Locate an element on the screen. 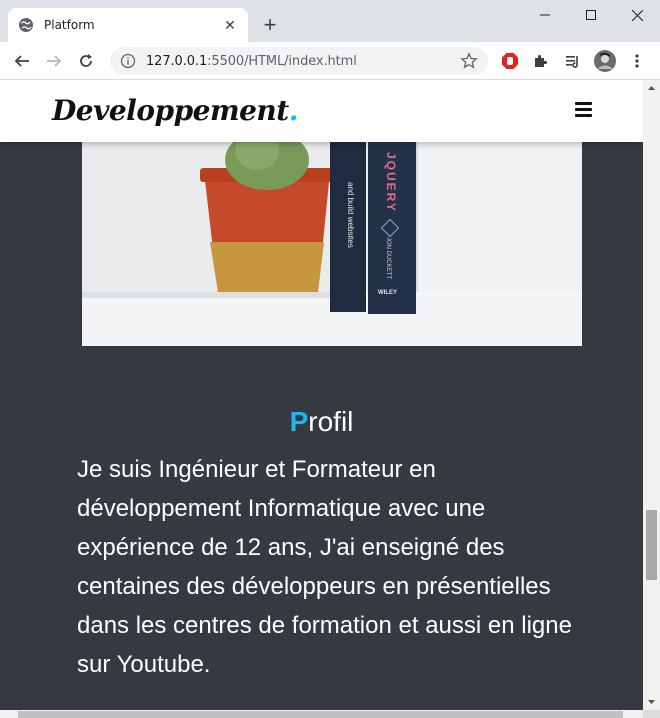 Image resolution: width=660 pixels, height=718 pixels. vertical-scroll-thumb is located at coordinates (651, 545).